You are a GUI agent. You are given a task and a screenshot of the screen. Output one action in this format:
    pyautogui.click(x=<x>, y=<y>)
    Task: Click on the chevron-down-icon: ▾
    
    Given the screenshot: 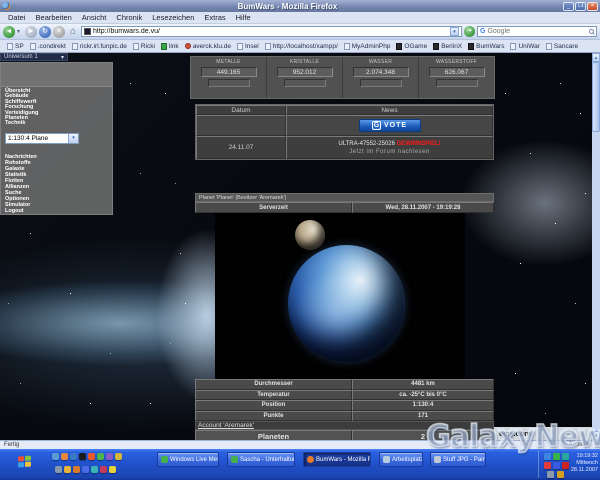 What is the action you would take?
    pyautogui.click(x=62, y=57)
    